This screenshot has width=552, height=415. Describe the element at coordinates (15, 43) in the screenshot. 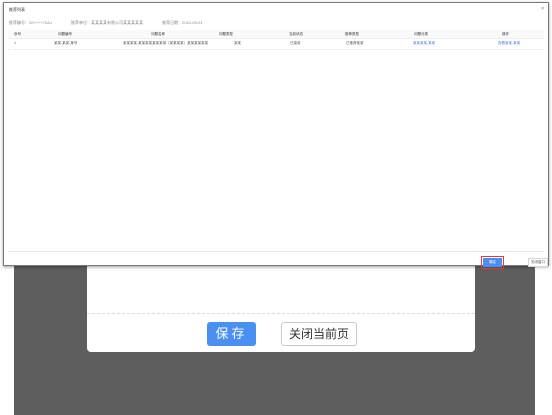

I see `table-cell: 1` at that location.